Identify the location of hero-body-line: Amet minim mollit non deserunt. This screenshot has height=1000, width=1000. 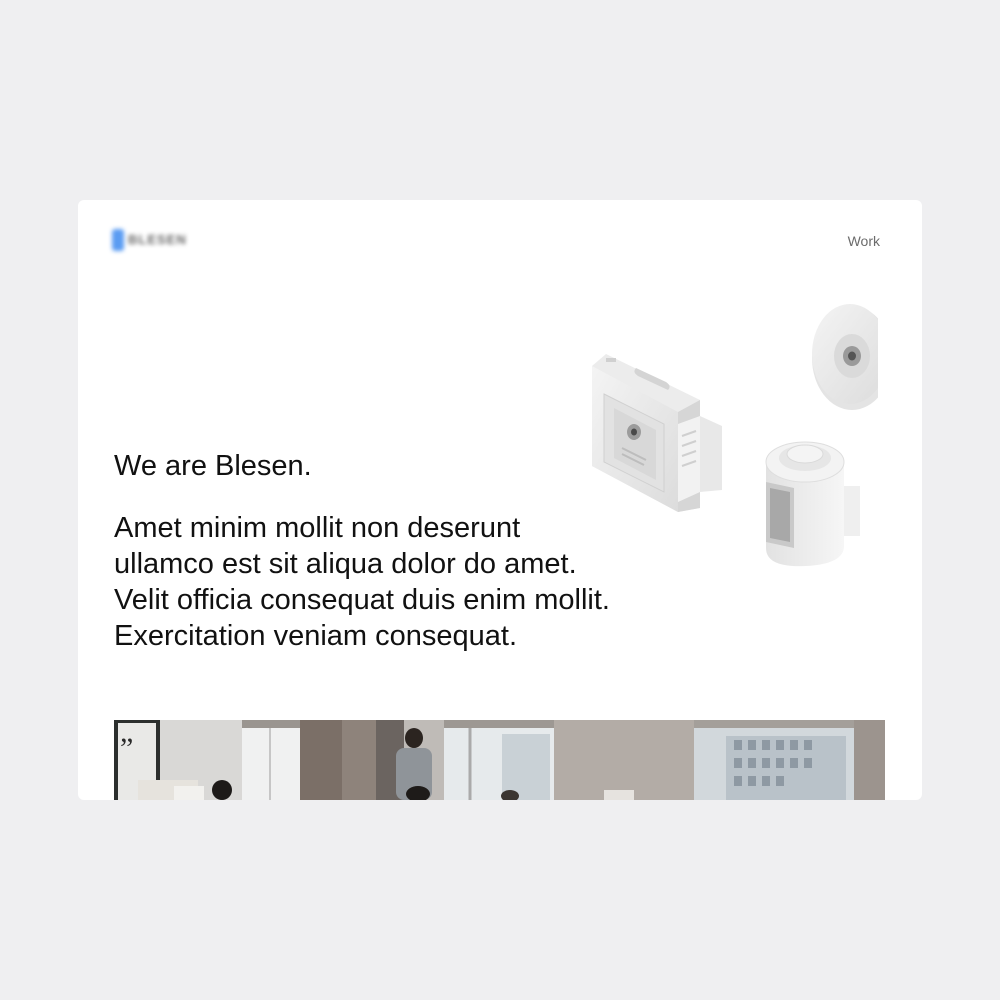
(317, 528).